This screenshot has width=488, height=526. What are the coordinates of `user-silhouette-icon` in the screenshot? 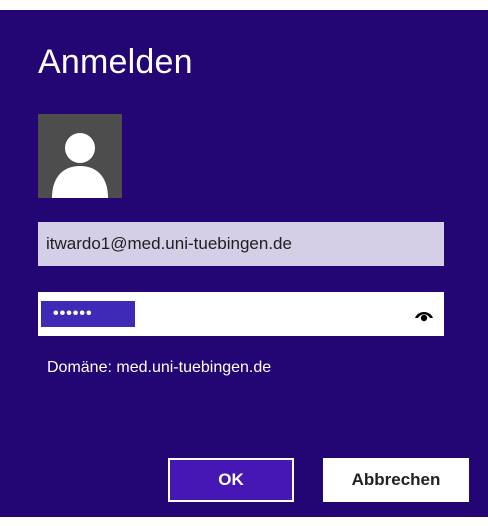 It's located at (80, 156).